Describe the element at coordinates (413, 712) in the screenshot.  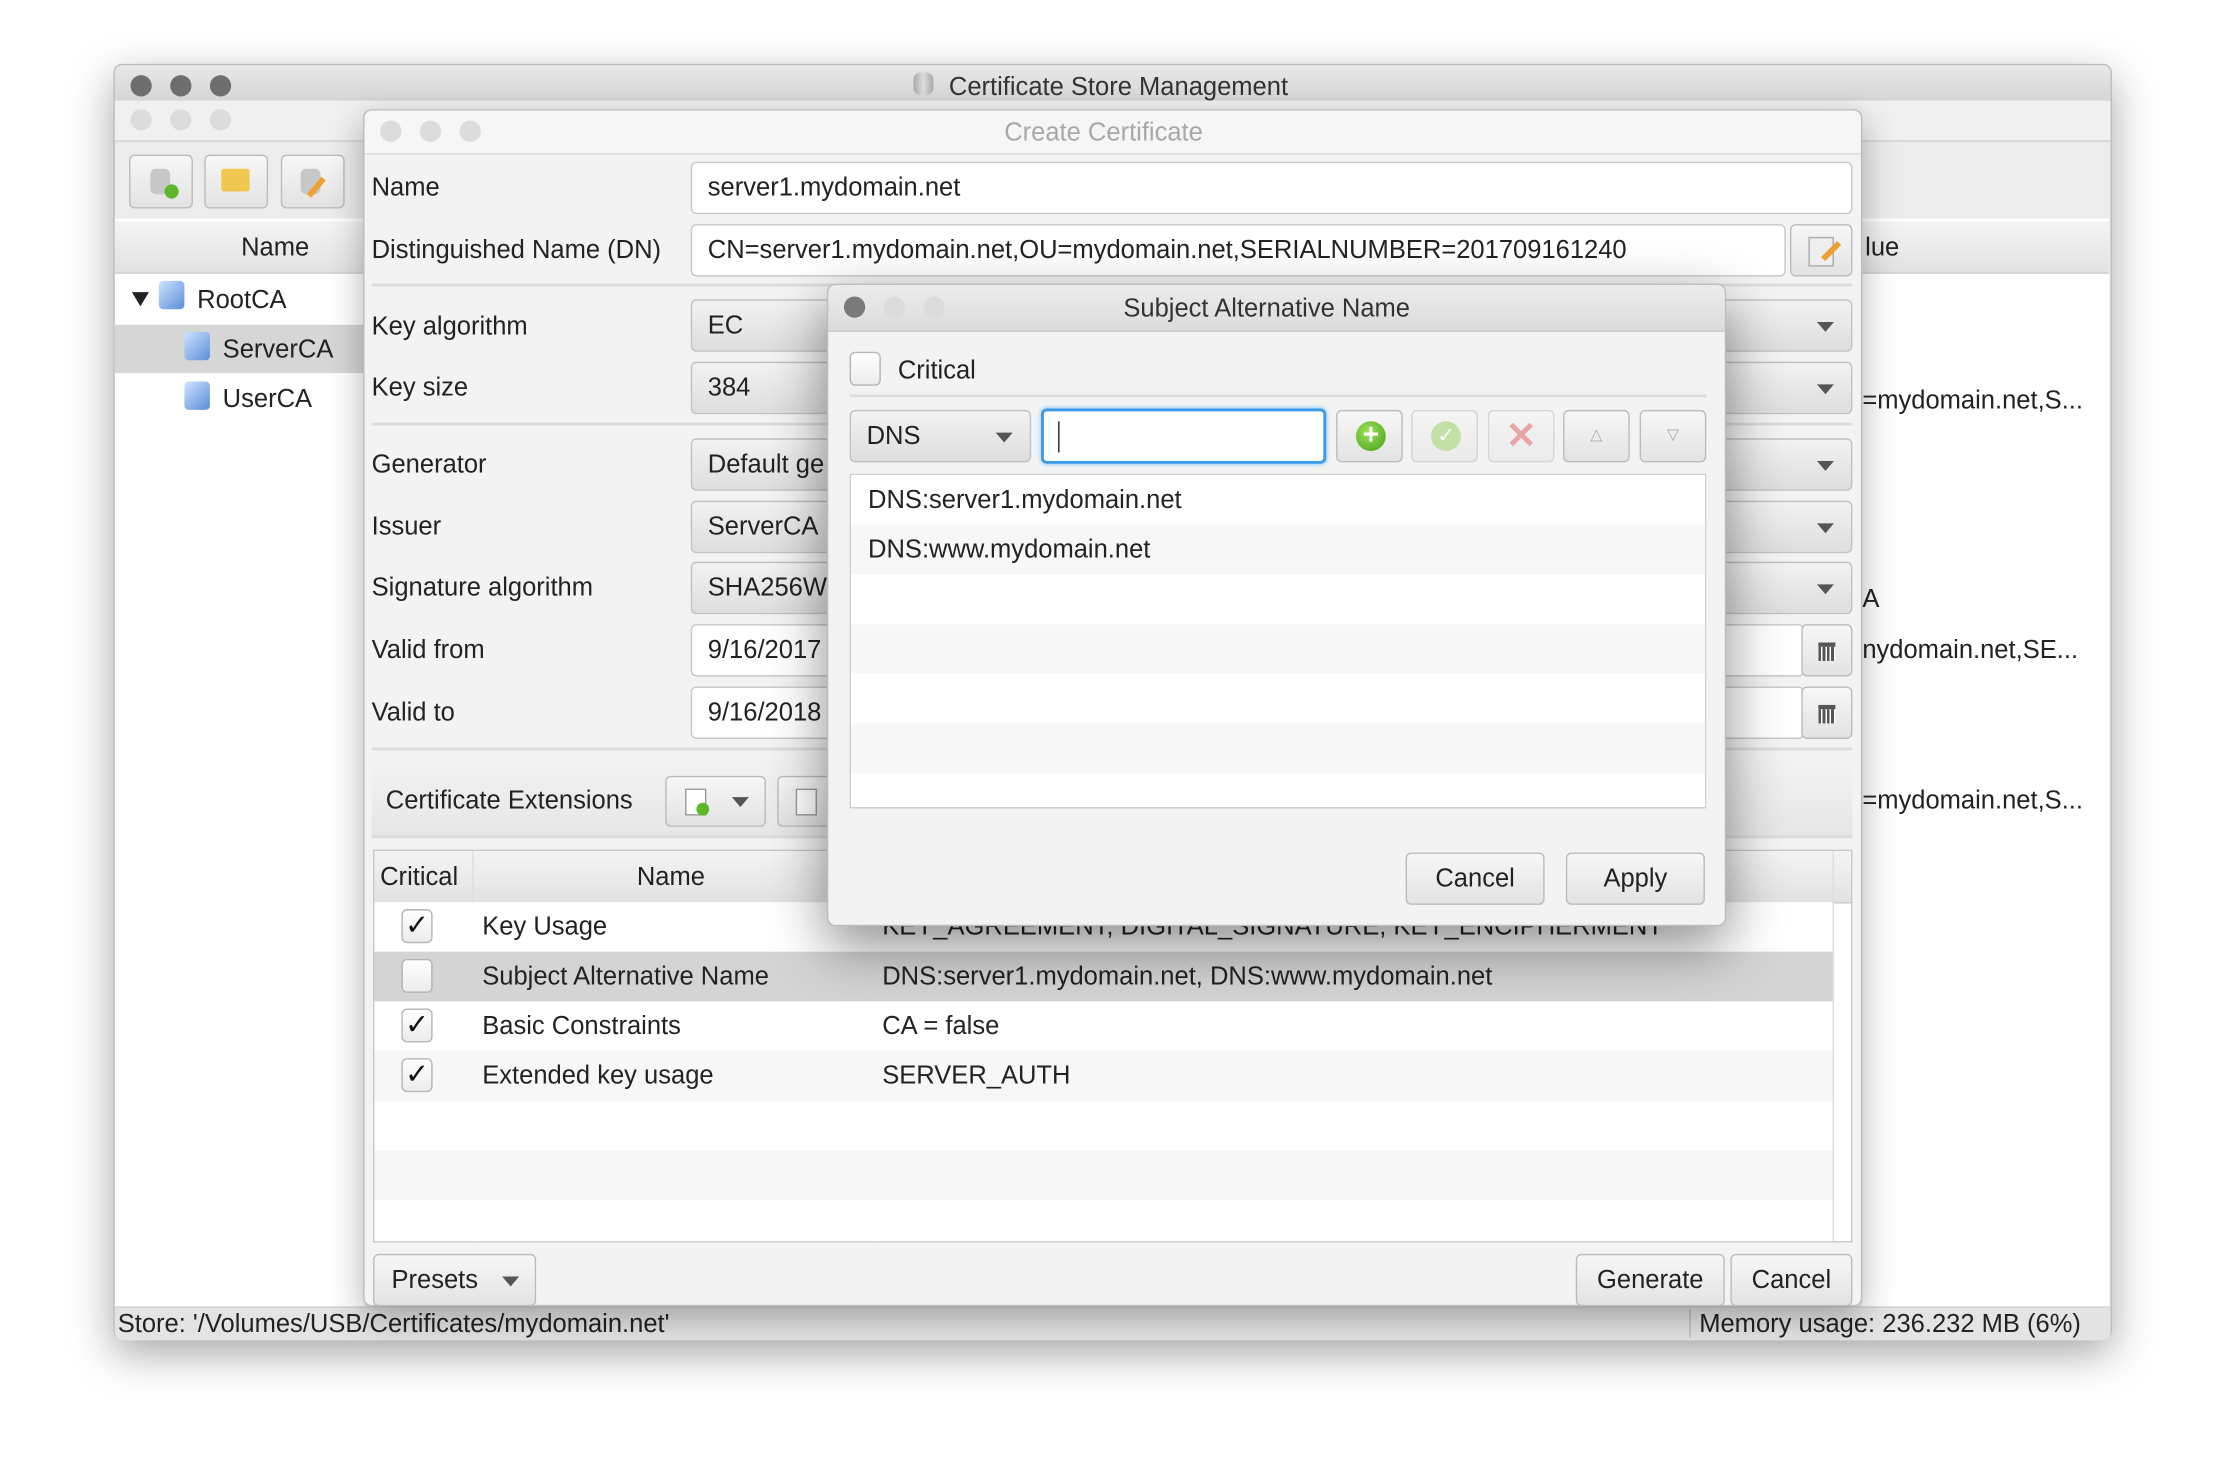
I see `valid-to-label: Valid to` at that location.